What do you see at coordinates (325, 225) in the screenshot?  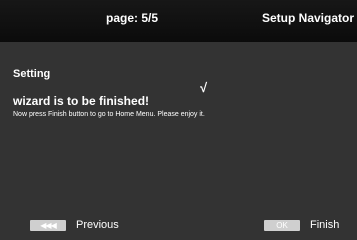 I see `finish-label: Finish` at bounding box center [325, 225].